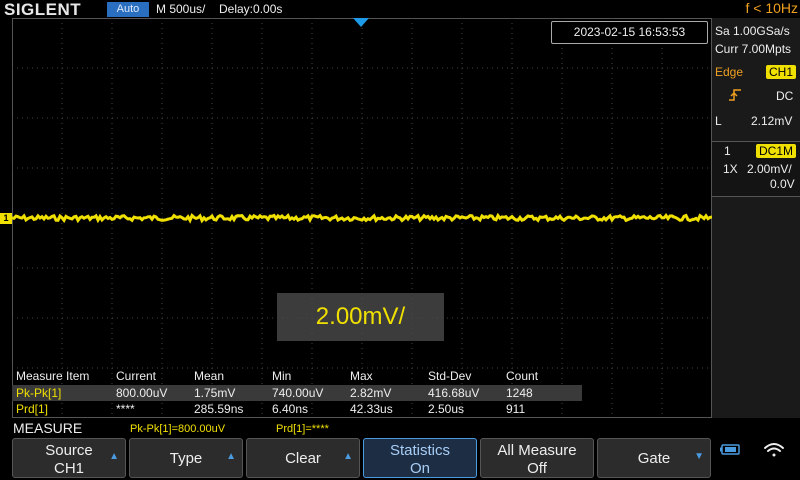 This screenshot has height=480, width=800. What do you see at coordinates (718, 121) in the screenshot?
I see `trigger-level-label: L` at bounding box center [718, 121].